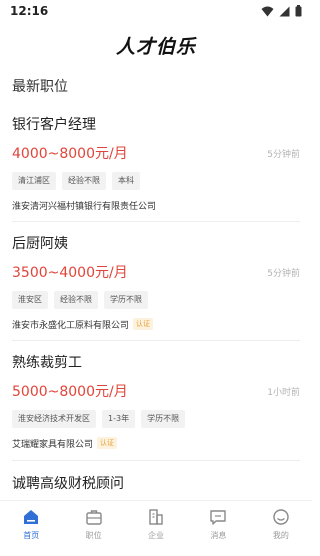 The image size is (320, 556). What do you see at coordinates (119, 419) in the screenshot?
I see `job-tag: 1-3年` at bounding box center [119, 419].